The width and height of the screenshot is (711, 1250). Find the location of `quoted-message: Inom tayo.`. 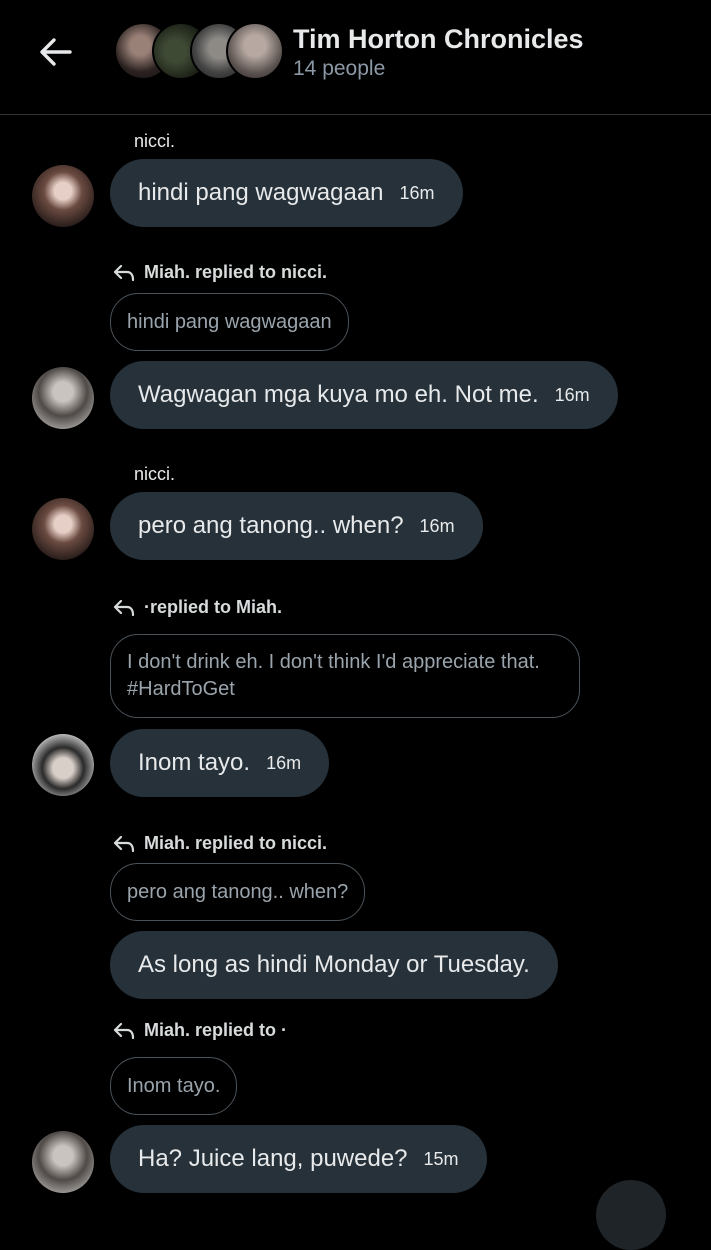

quoted-message: Inom tayo. is located at coordinates (174, 1086).